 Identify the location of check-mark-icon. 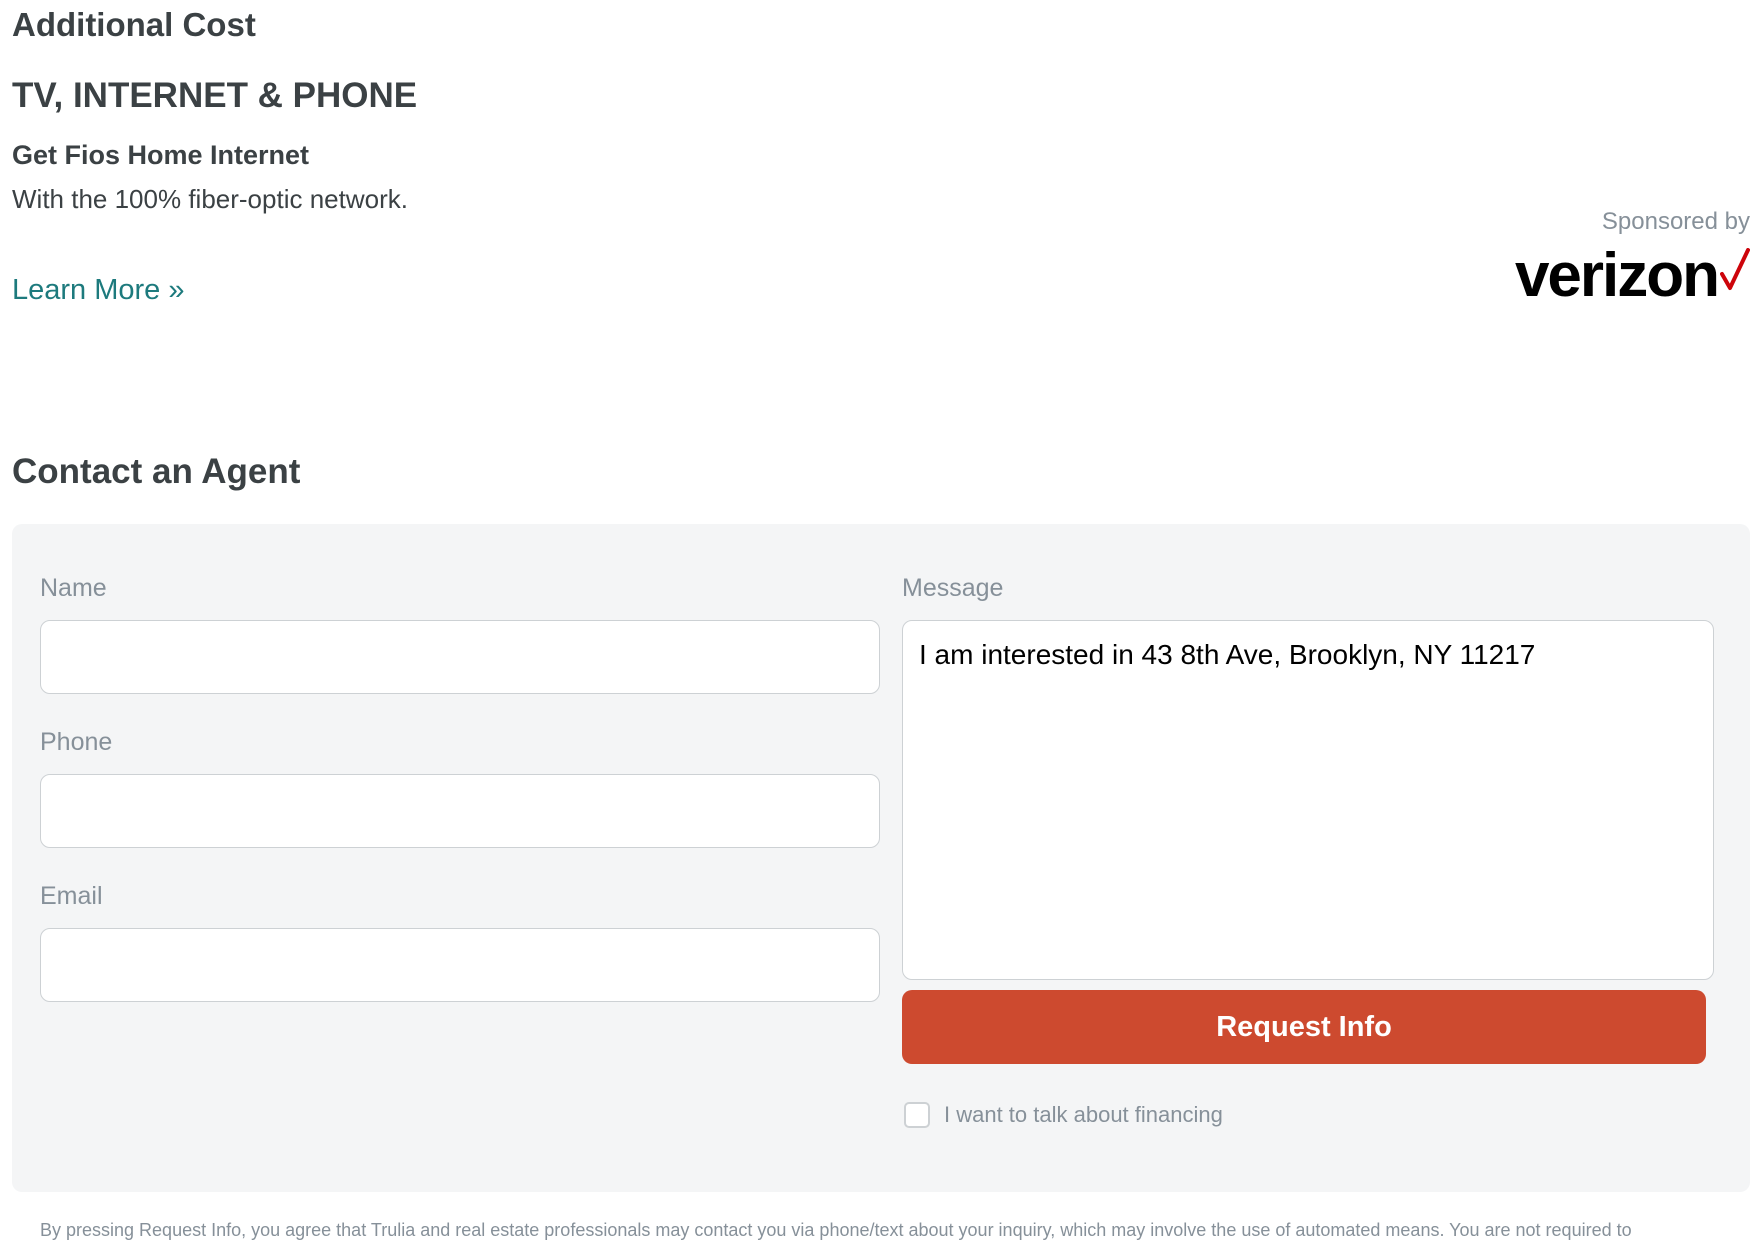
(1735, 269).